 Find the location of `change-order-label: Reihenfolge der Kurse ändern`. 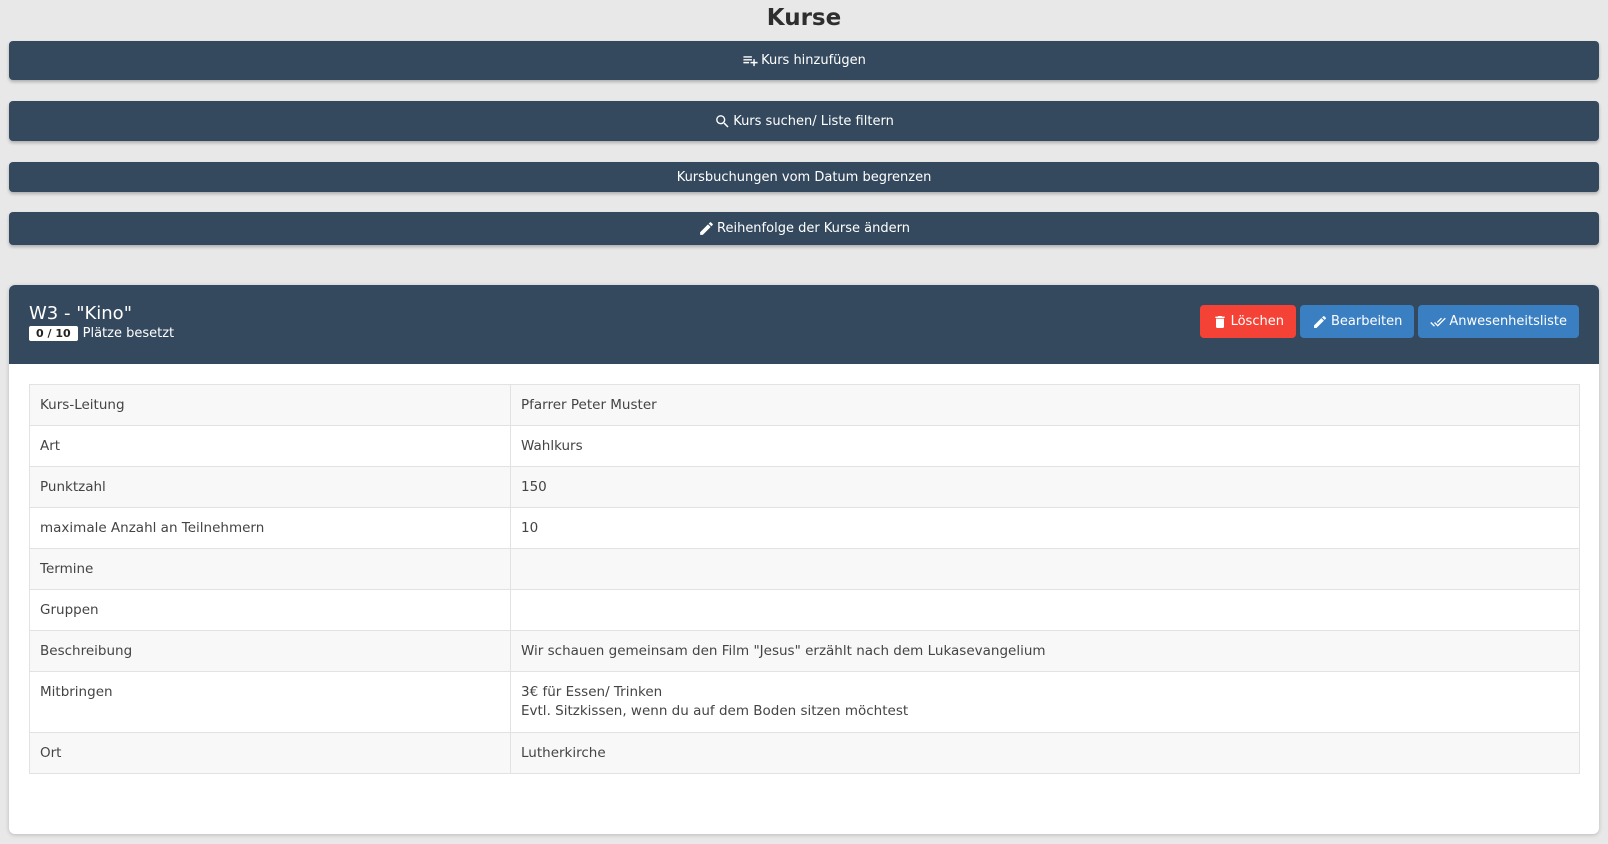

change-order-label: Reihenfolge der Kurse ändern is located at coordinates (813, 228).